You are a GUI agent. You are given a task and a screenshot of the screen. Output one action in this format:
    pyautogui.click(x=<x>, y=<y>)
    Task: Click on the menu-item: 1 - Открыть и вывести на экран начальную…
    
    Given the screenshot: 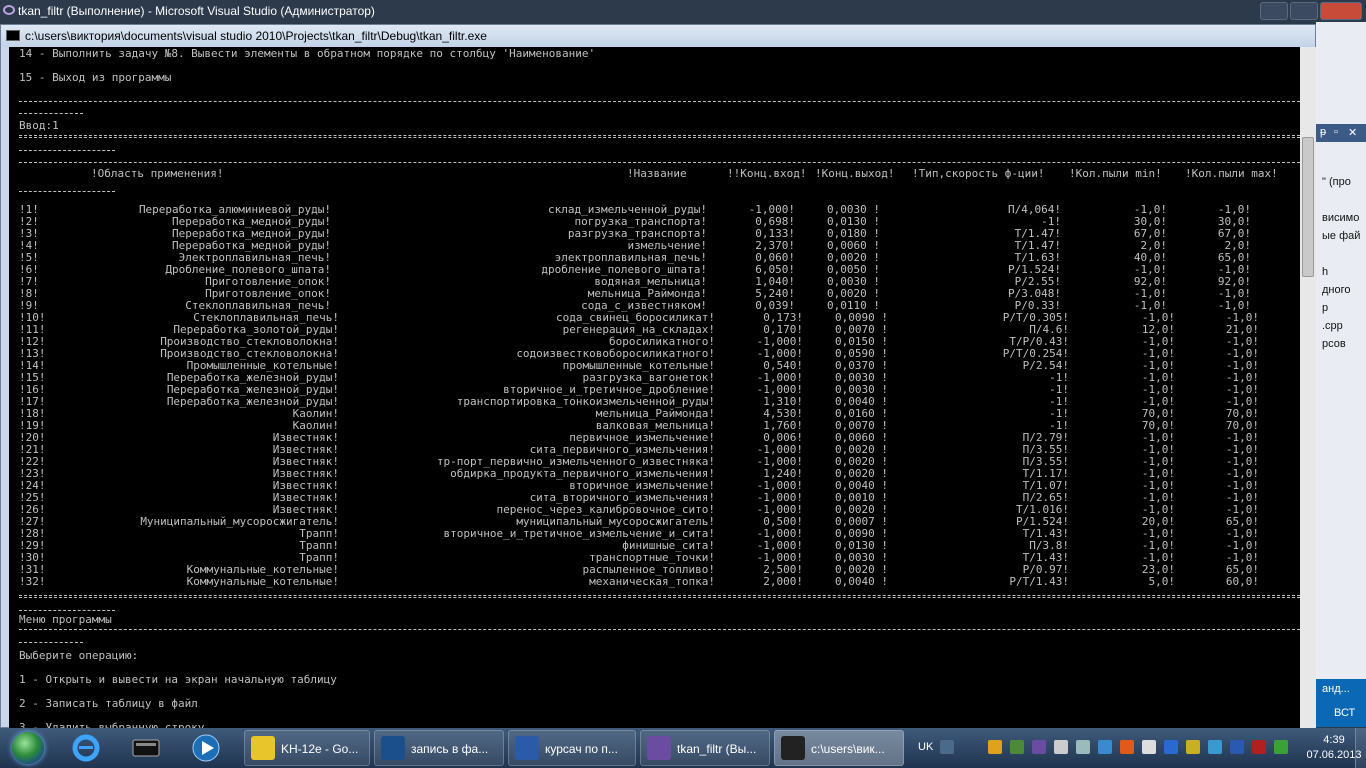 What is the action you would take?
    pyautogui.click(x=178, y=679)
    